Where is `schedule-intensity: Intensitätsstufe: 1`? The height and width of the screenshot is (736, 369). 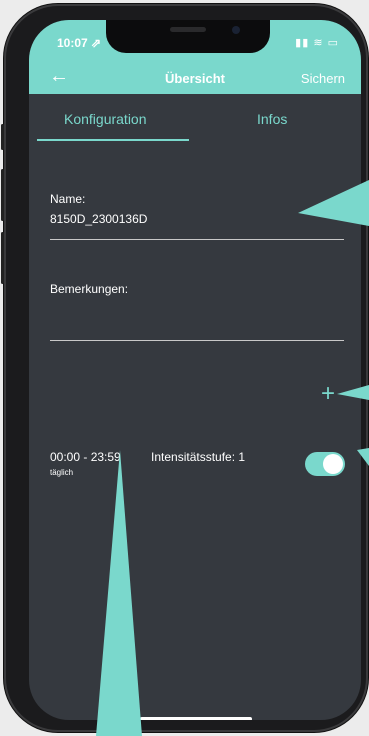
schedule-intensity: Intensitätsstufe: 1 is located at coordinates (198, 457).